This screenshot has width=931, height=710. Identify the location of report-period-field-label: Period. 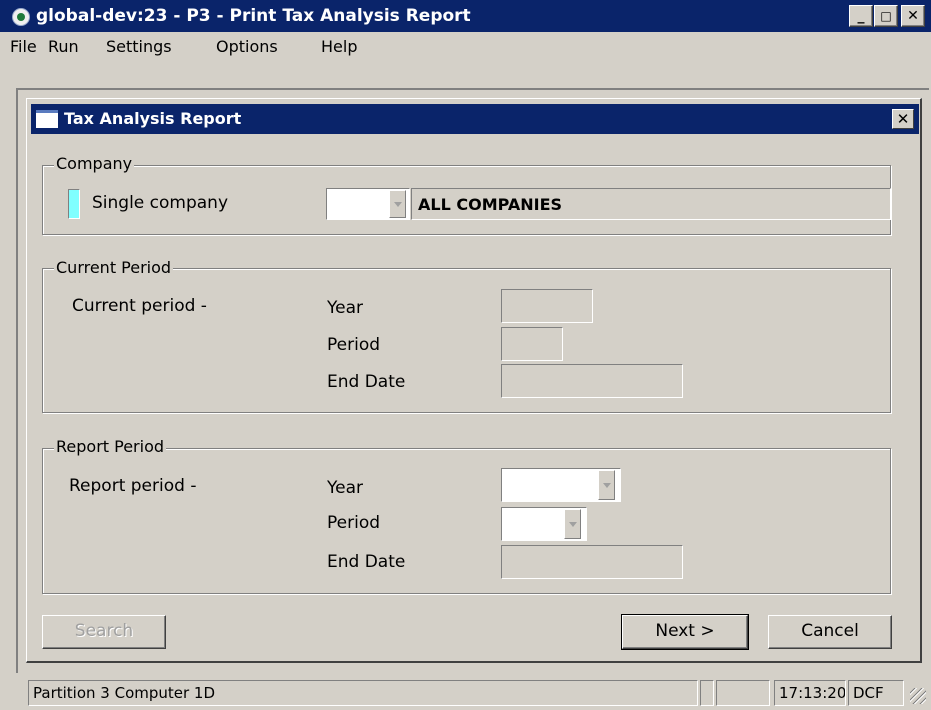
(354, 523).